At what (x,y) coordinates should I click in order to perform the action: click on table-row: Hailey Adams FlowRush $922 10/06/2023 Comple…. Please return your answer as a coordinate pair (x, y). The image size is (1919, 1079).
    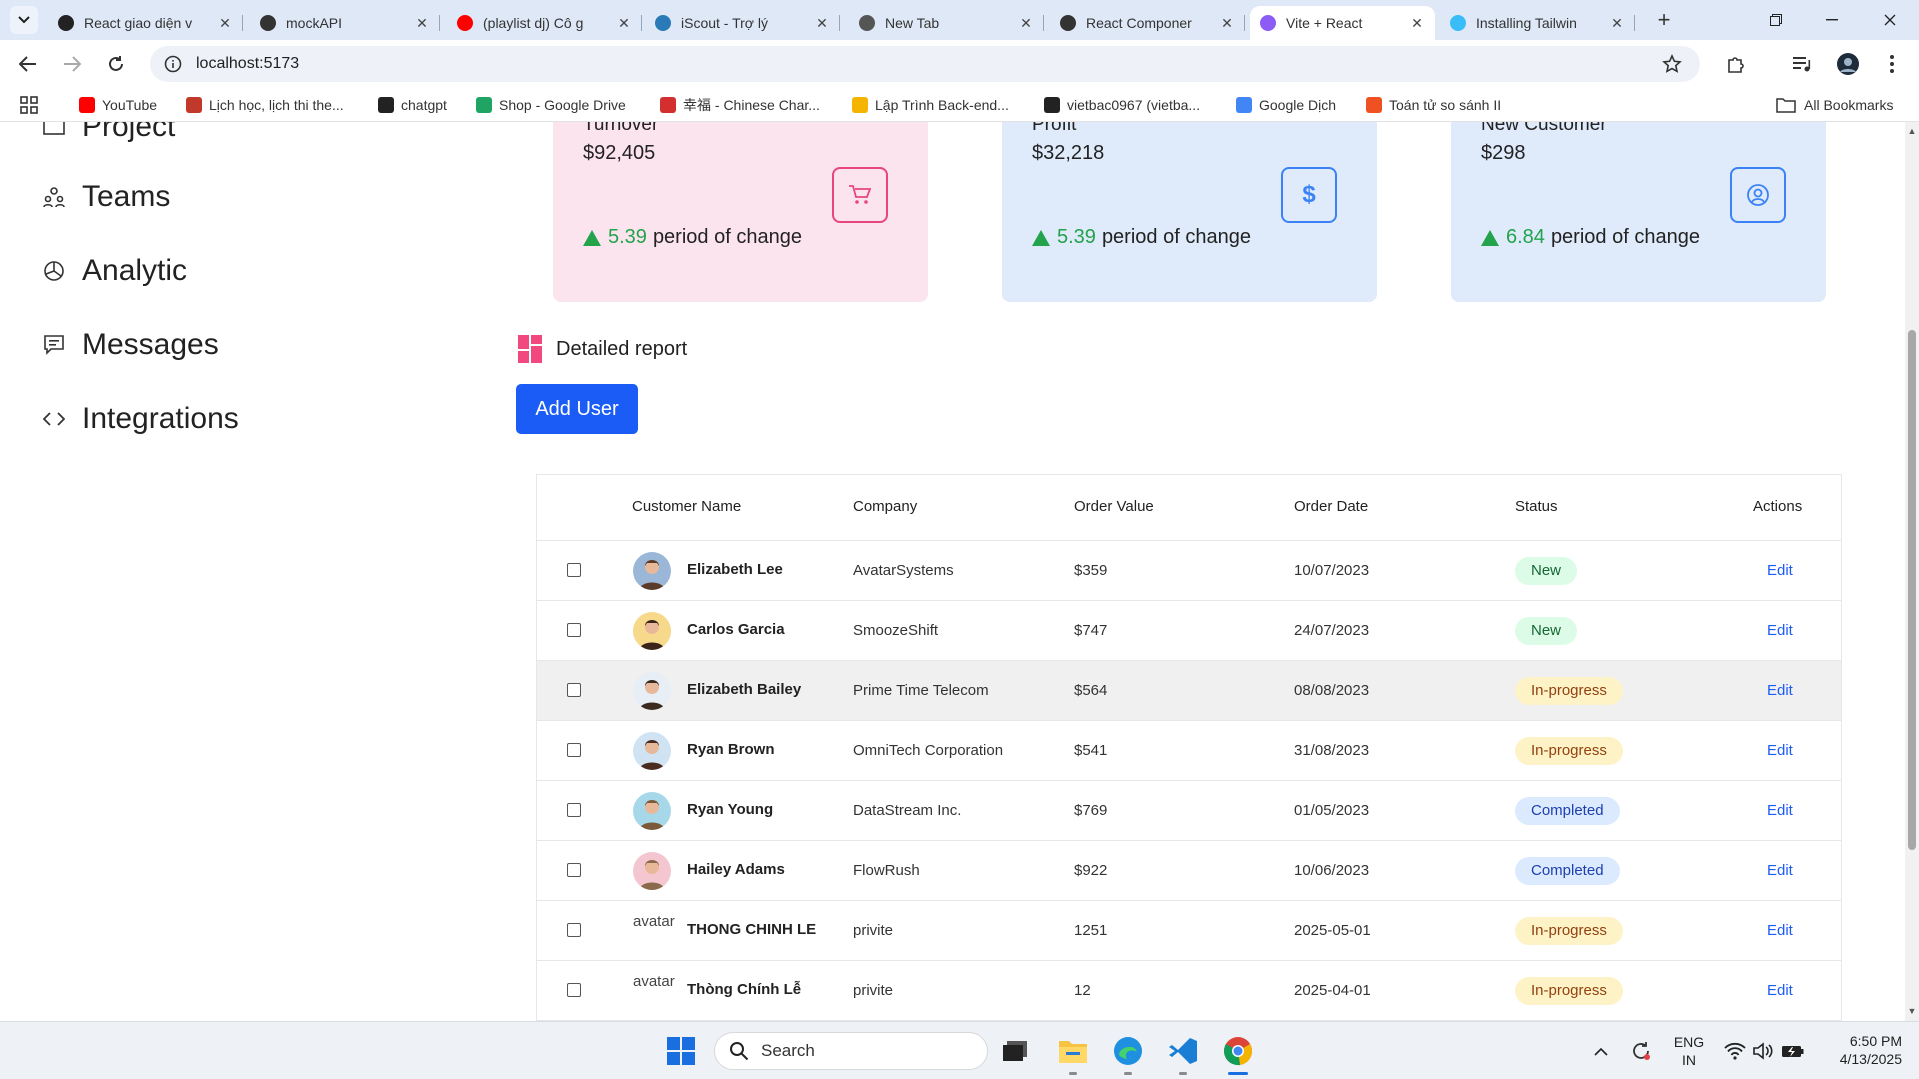
    Looking at the image, I should click on (1189, 871).